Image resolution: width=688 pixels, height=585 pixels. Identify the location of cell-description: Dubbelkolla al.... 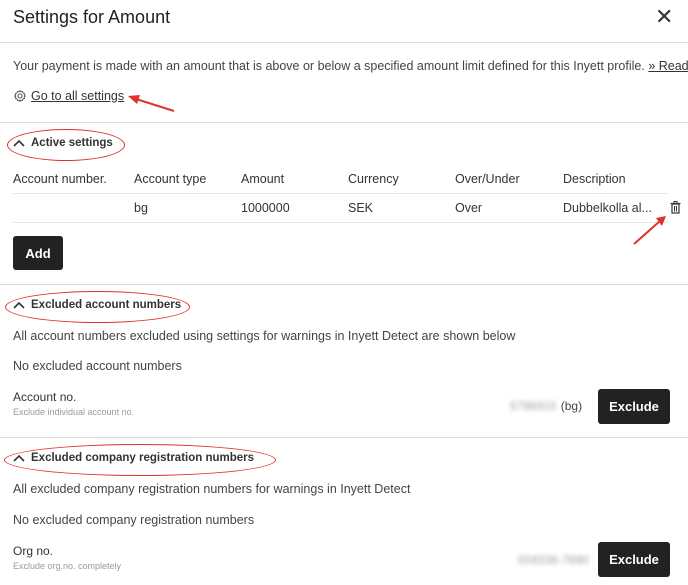
(607, 208).